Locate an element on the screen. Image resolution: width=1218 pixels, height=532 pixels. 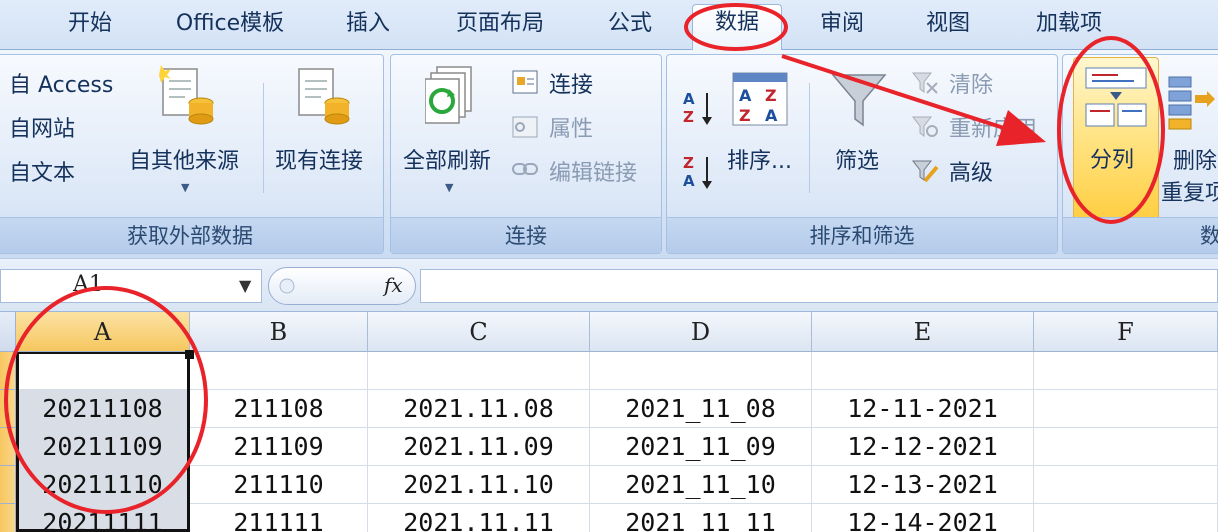
clear-button: 清除 is located at coordinates (971, 83).